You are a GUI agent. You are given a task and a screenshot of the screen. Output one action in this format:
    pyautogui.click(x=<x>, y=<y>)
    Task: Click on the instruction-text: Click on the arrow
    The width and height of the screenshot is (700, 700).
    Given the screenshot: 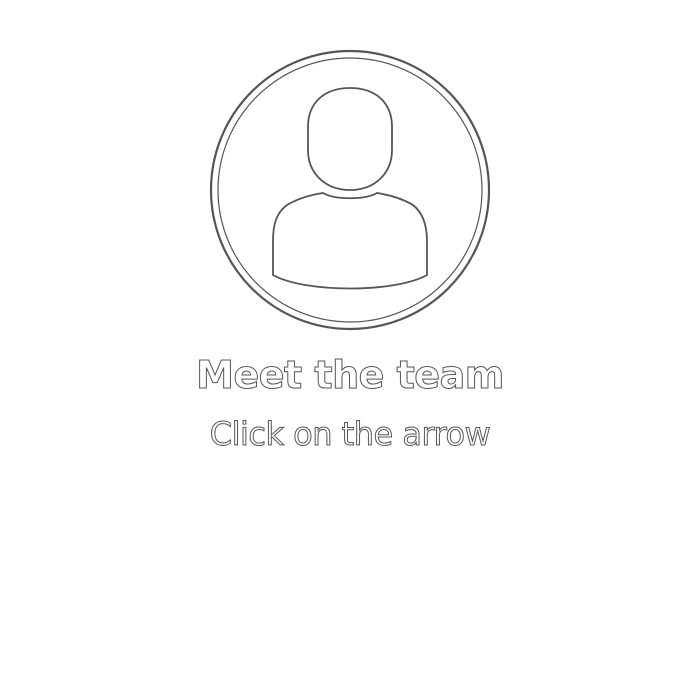 What is the action you would take?
    pyautogui.click(x=350, y=434)
    